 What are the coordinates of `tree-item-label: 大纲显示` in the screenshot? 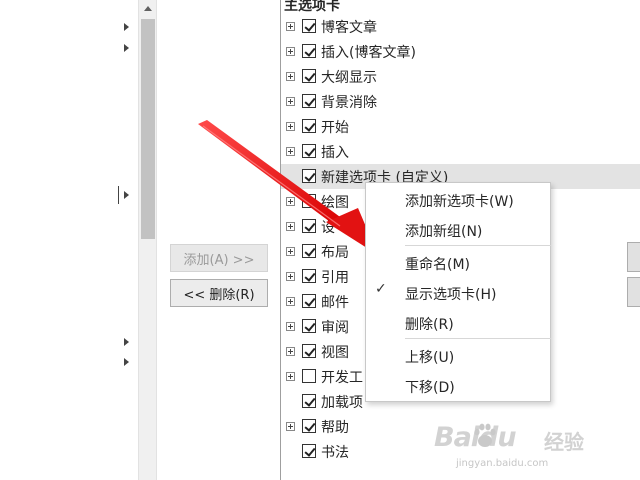 It's located at (349, 78).